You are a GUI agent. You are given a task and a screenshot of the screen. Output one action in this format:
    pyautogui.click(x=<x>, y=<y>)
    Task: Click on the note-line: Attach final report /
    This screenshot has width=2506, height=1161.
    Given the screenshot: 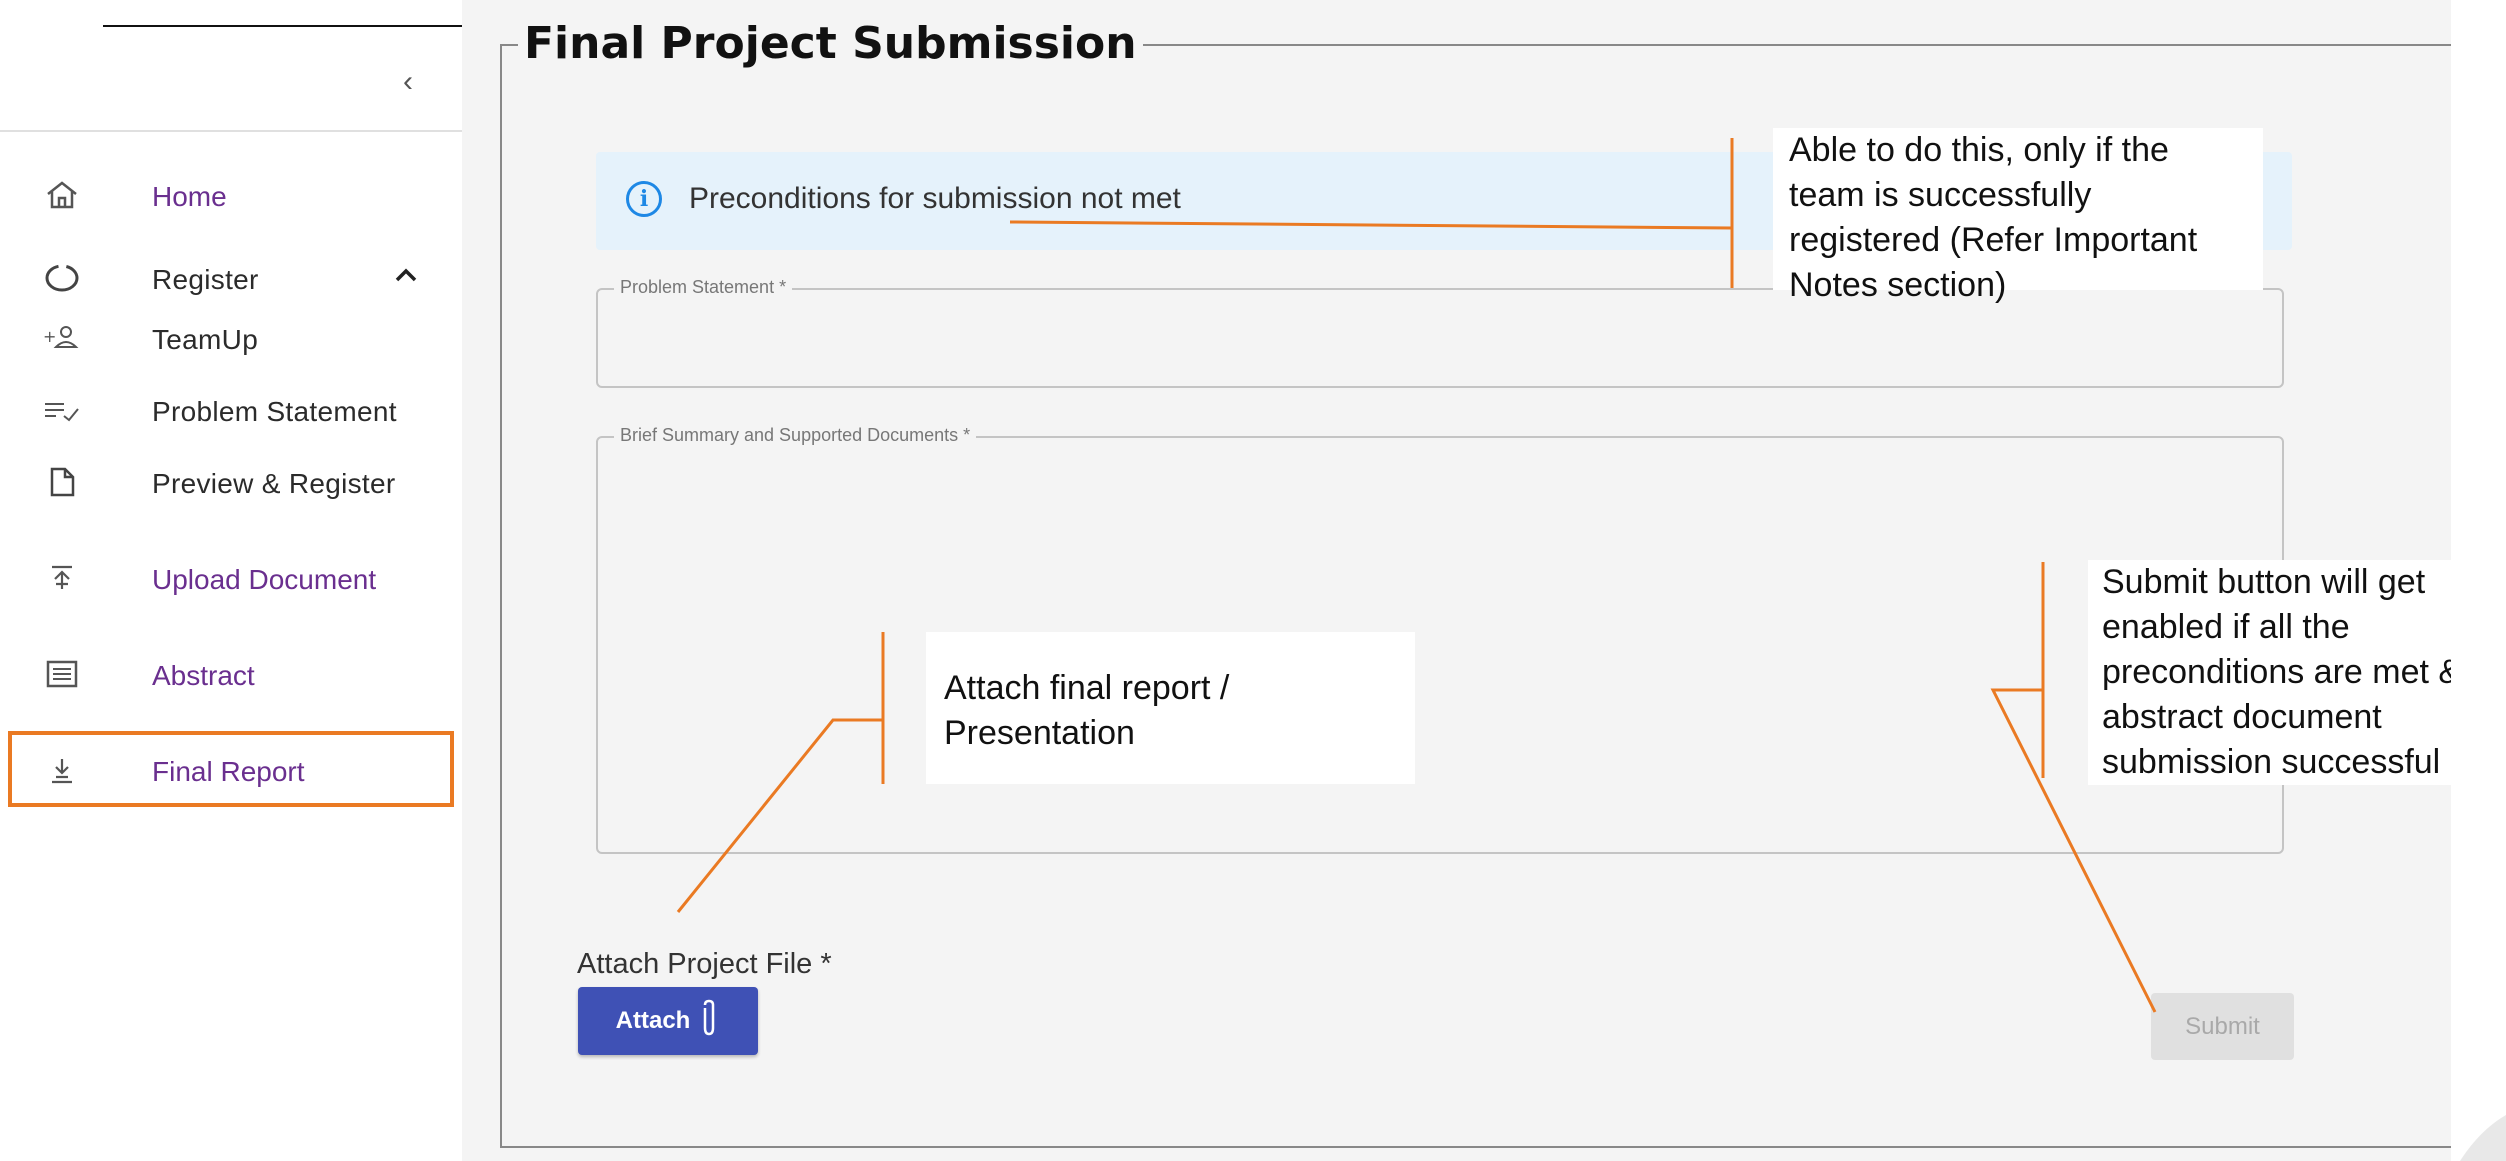 What is the action you would take?
    pyautogui.click(x=1087, y=688)
    